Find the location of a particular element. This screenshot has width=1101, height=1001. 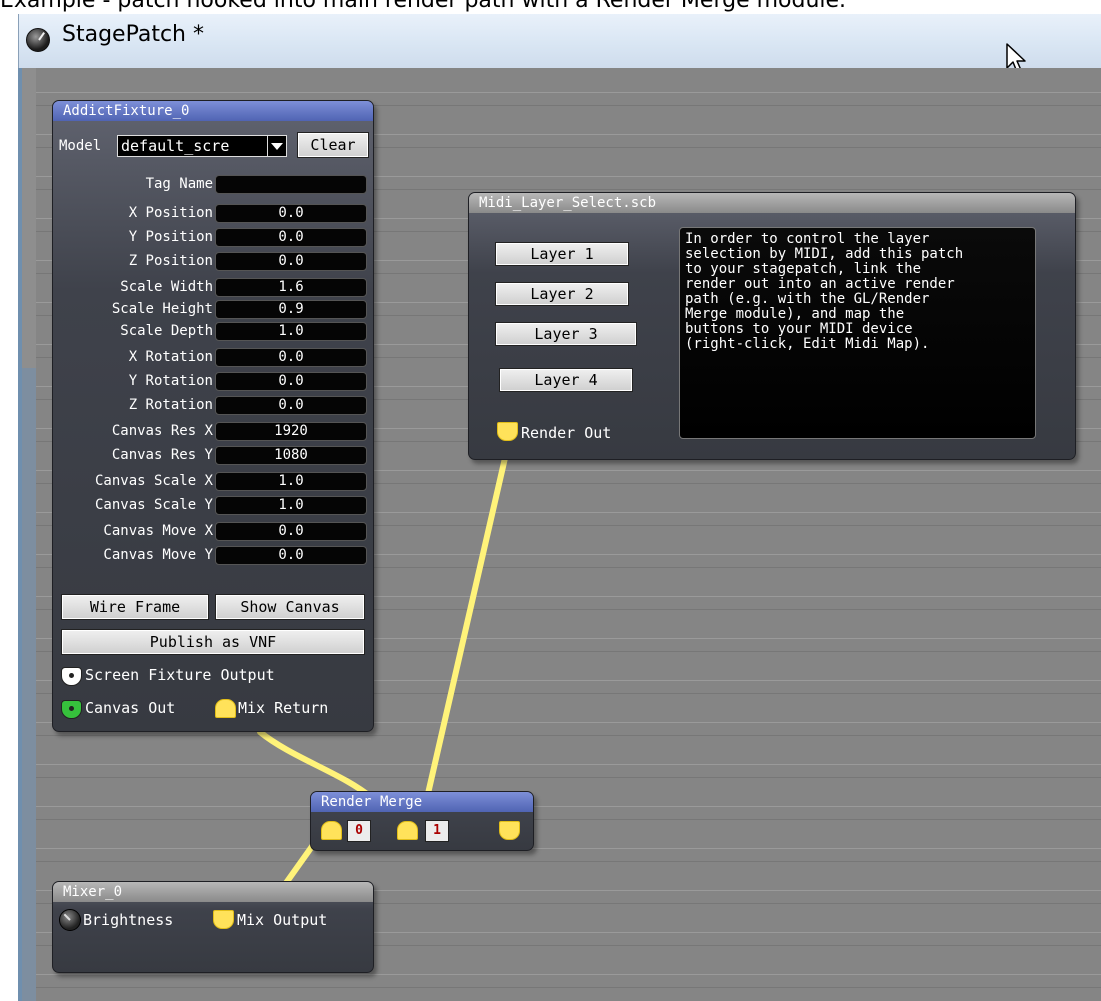

brightness-knob-icon is located at coordinates (70, 920).